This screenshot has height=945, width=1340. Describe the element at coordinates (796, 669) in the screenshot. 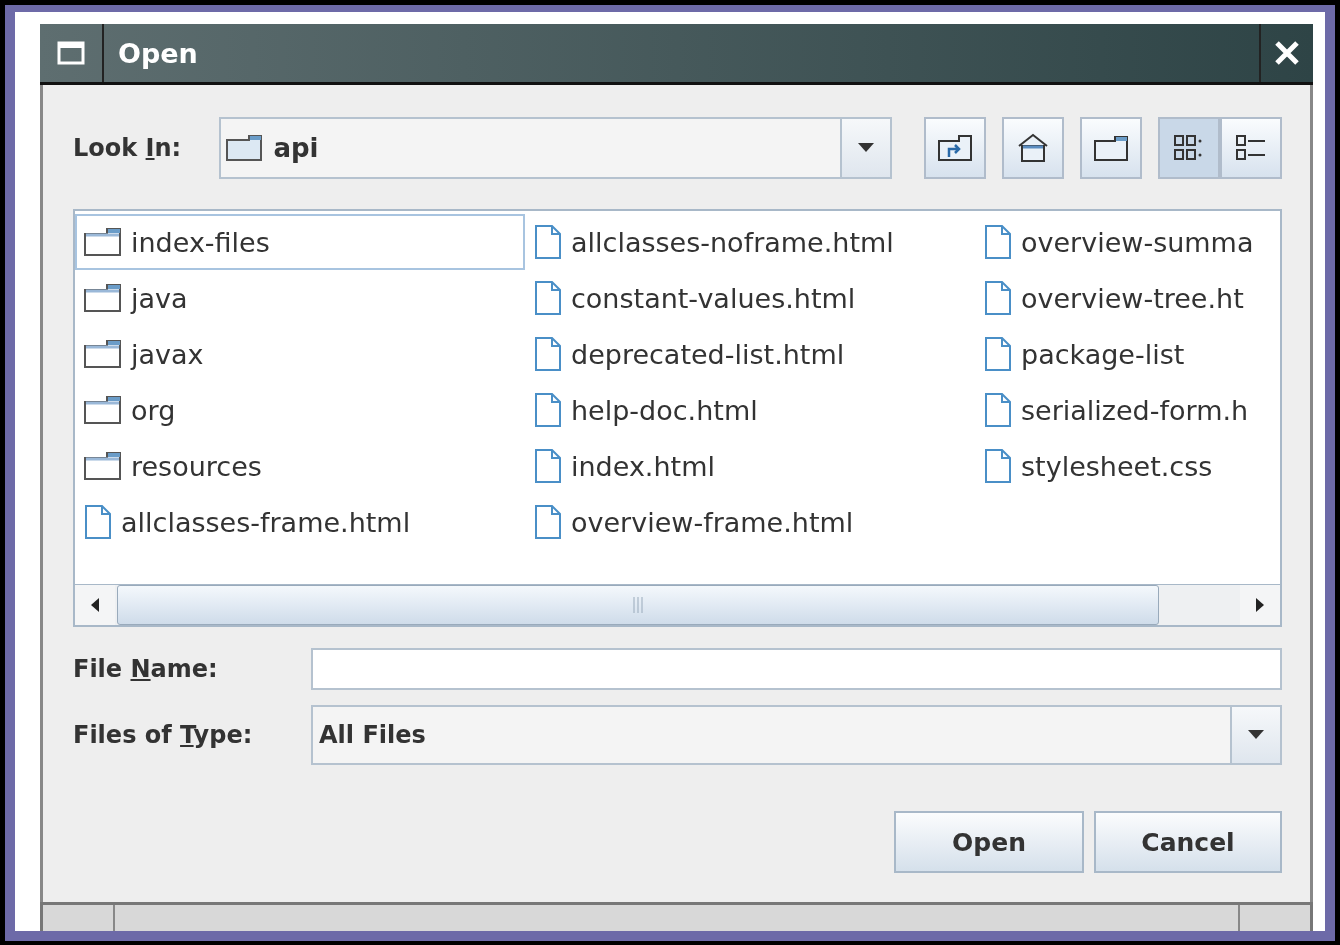

I see `file-name-field` at that location.